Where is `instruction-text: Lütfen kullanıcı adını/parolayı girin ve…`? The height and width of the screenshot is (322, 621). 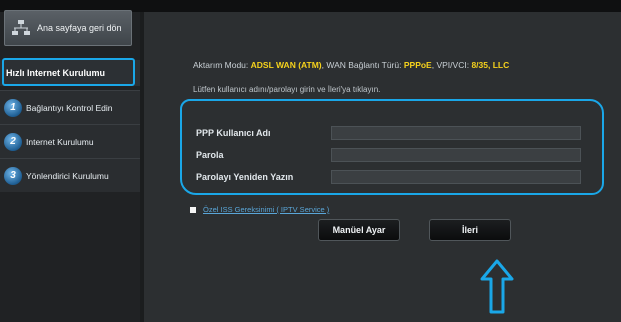
instruction-text: Lütfen kullanıcı adını/parolayı girin ve… is located at coordinates (287, 89).